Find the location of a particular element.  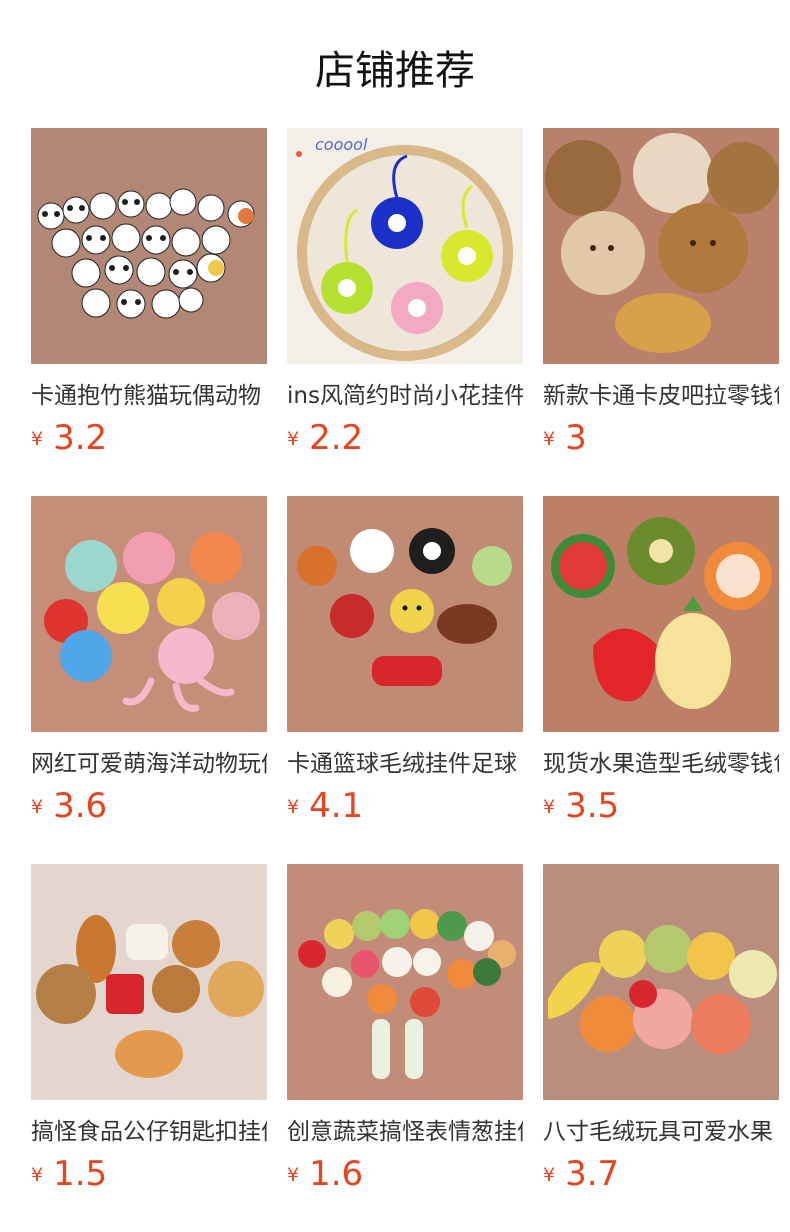

price-value: 2.2 is located at coordinates (336, 438).